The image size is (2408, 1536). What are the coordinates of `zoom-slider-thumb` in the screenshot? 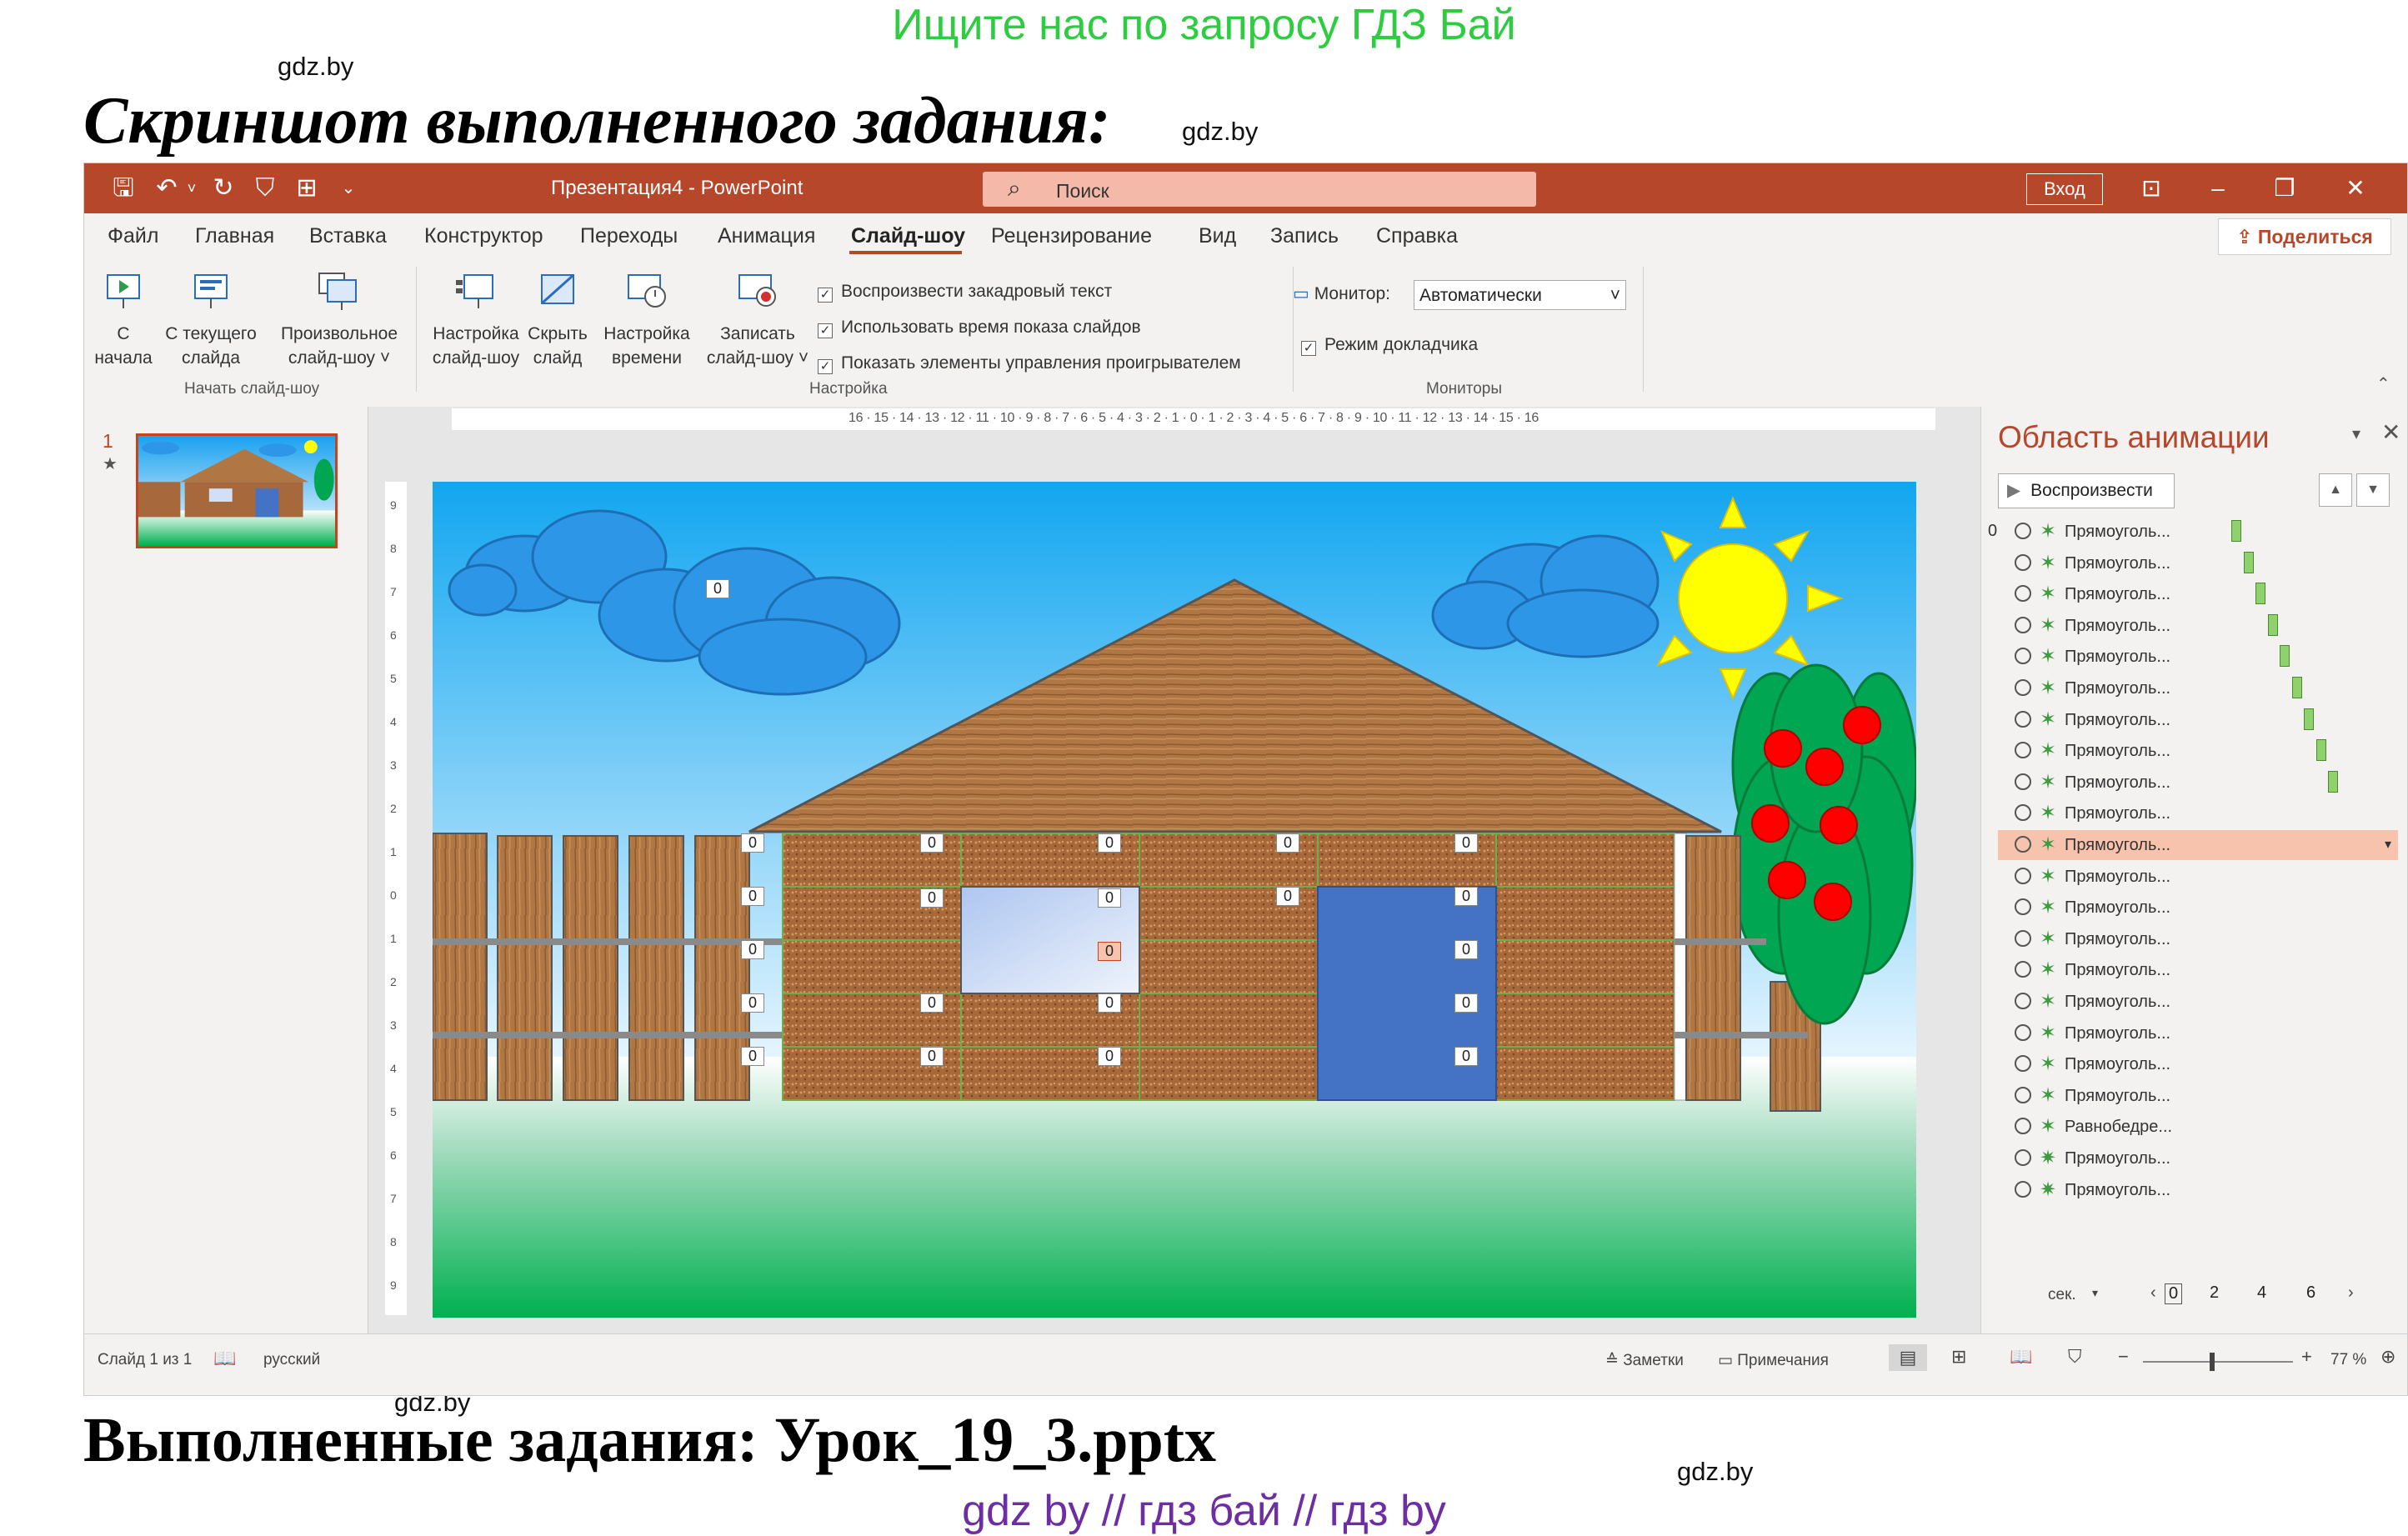 It's located at (2212, 1362).